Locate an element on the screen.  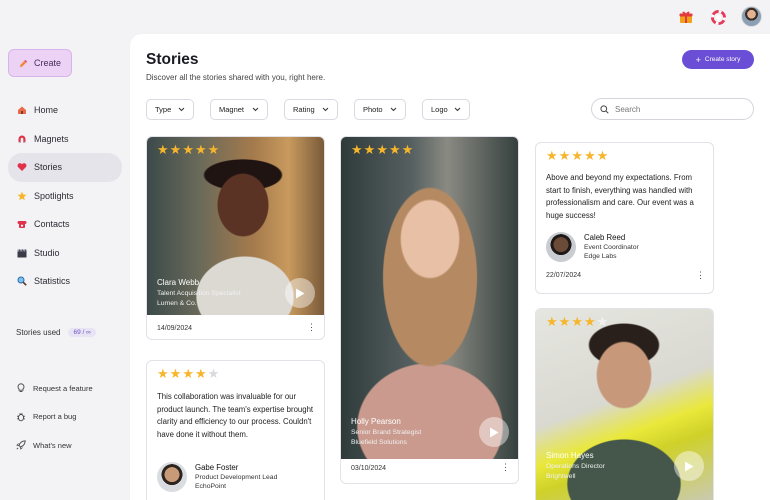
sidebar-item-studio: Studio is located at coordinates (65, 253).